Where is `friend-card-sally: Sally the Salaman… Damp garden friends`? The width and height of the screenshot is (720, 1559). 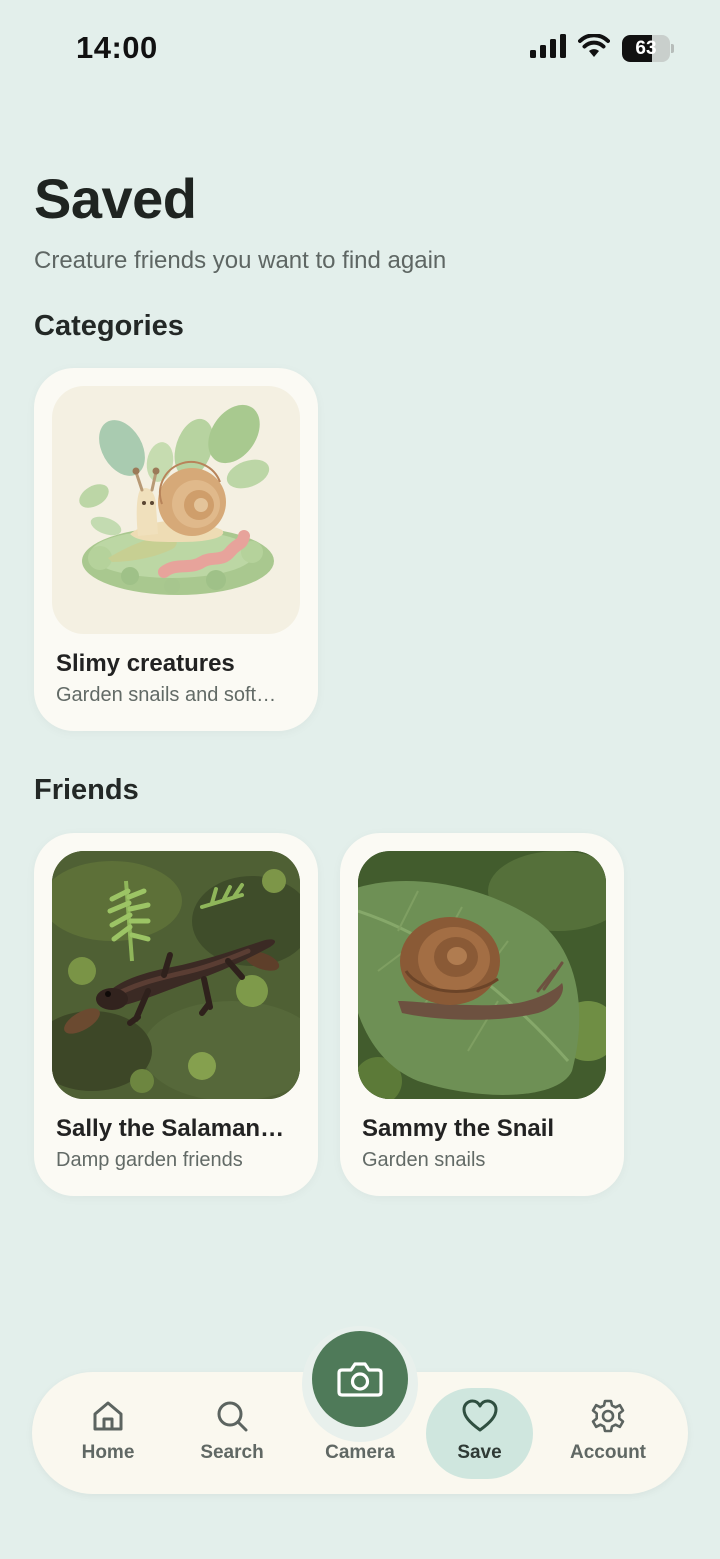
friend-card-sally: Sally the Salaman… Damp garden friends is located at coordinates (176, 1014).